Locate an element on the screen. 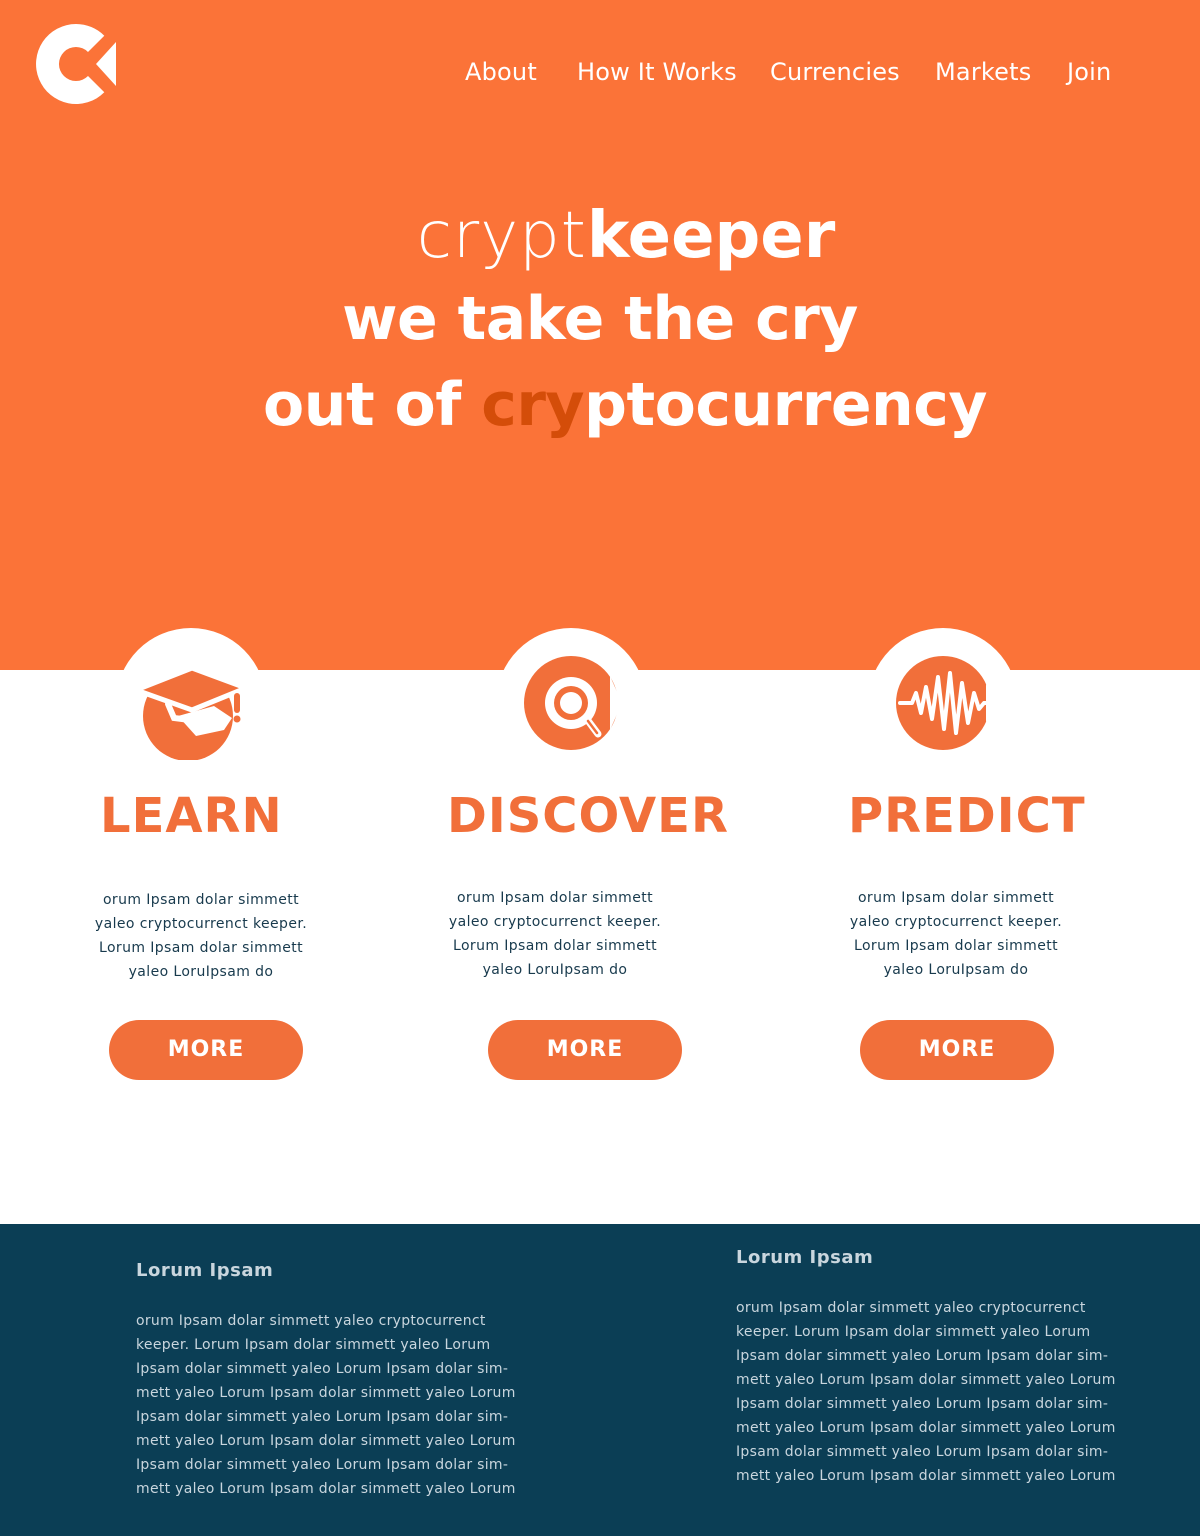 Image resolution: width=1200 pixels, height=1536 pixels. waveform-icon is located at coordinates (946, 703).